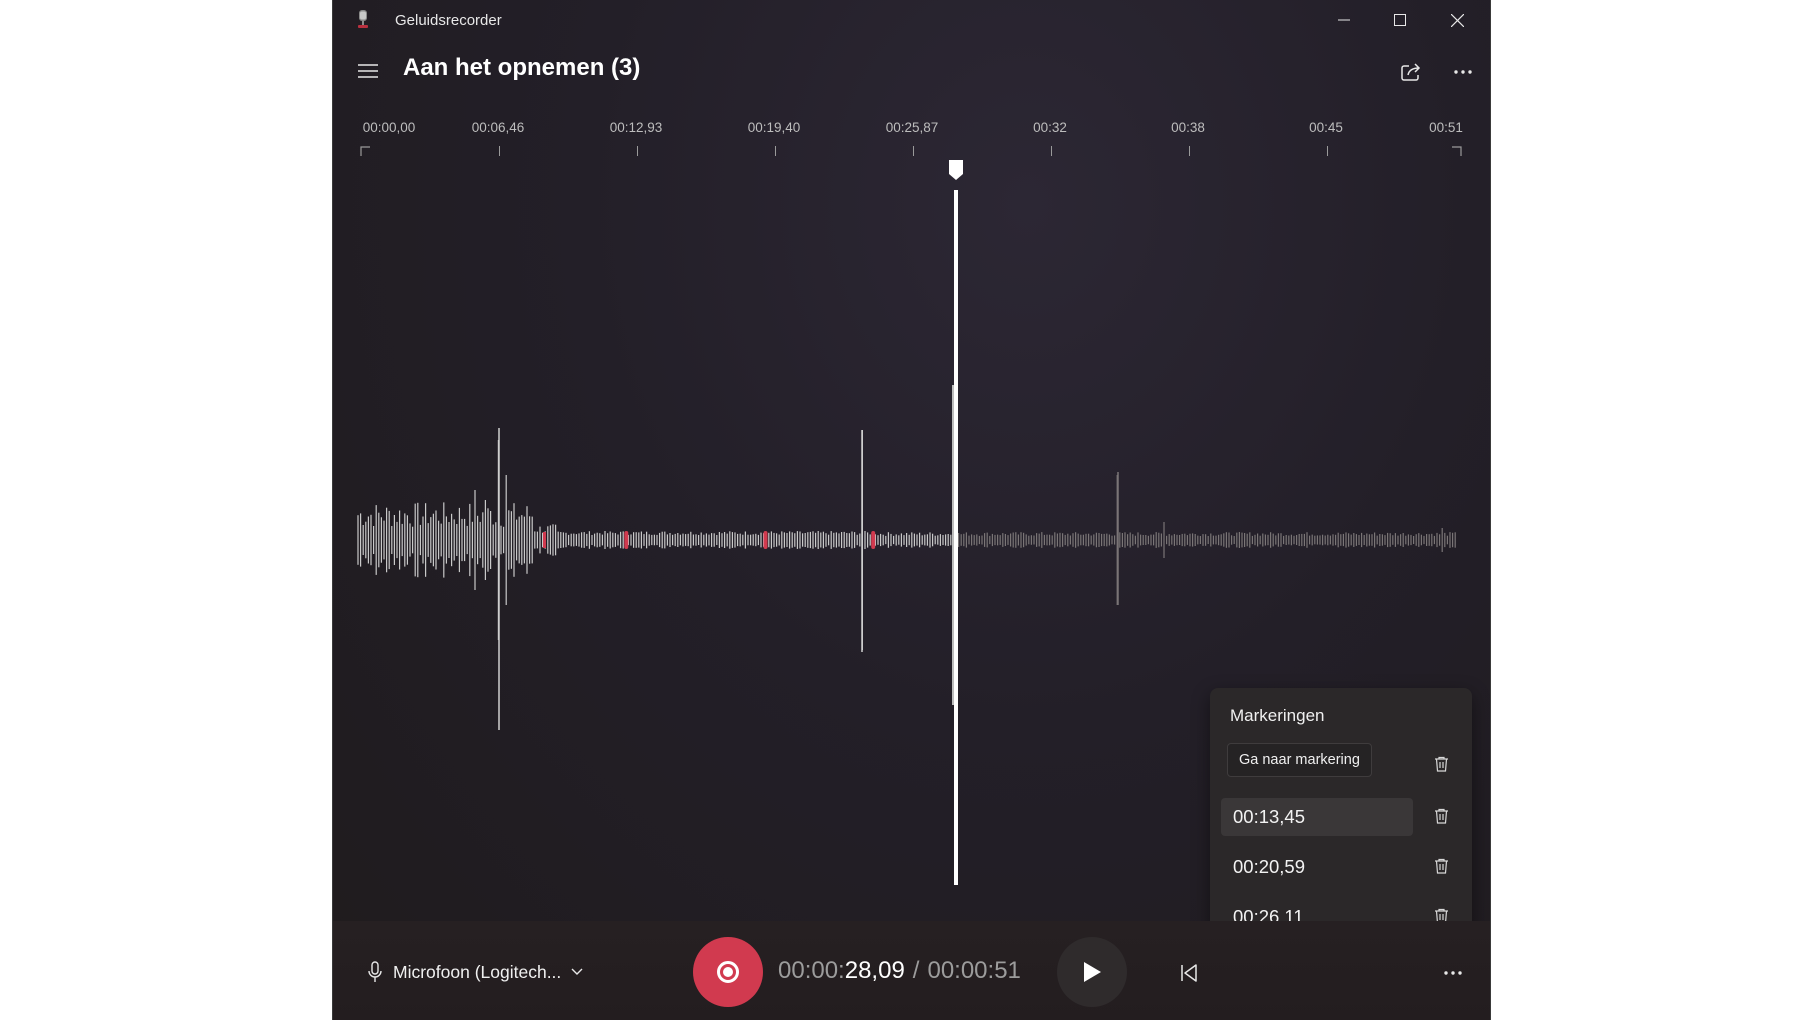  I want to click on go-to-marker-tooltip: Ga naar markering, so click(1299, 760).